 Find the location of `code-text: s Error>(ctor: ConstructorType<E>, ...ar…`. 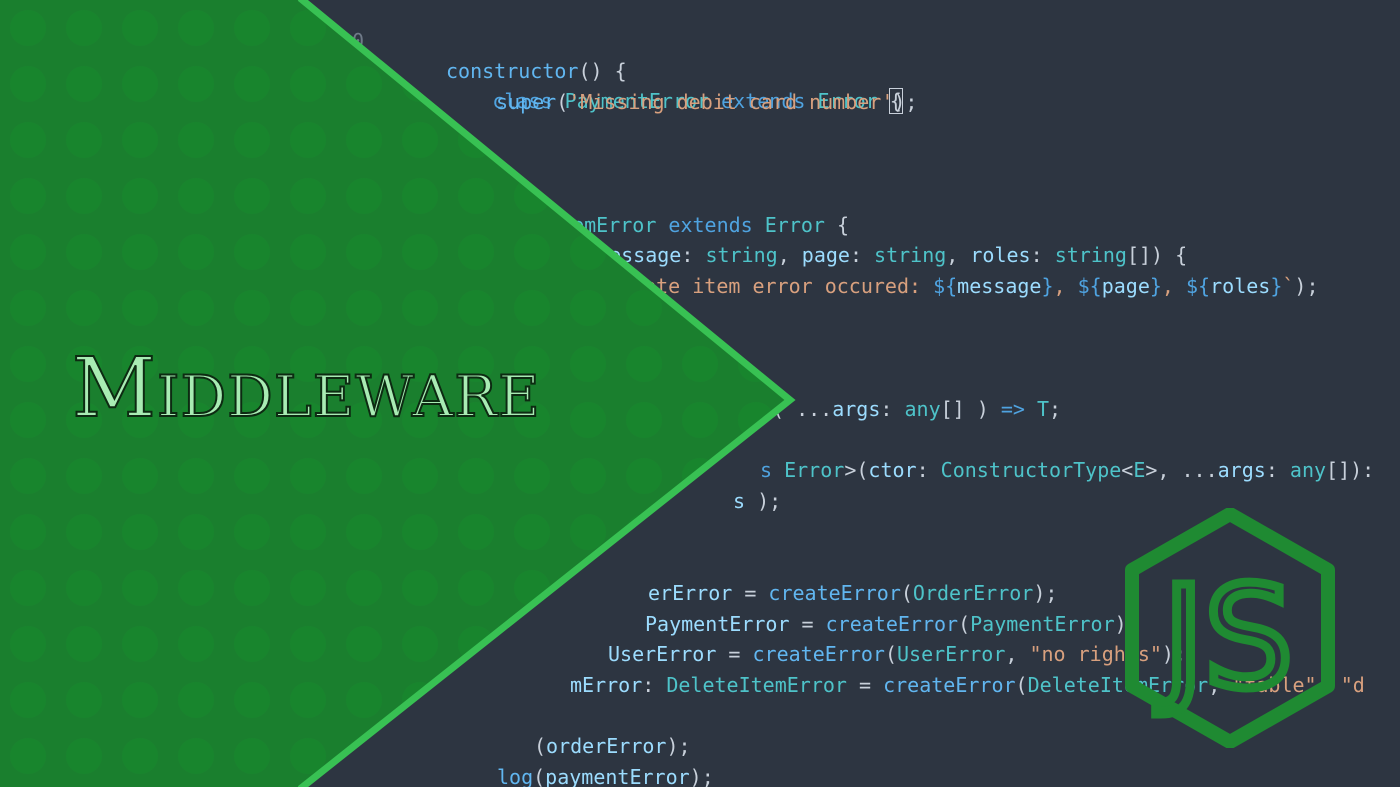

code-text: s Error>(ctor: ConstructorType<E>, ...ar… is located at coordinates (1067, 470).